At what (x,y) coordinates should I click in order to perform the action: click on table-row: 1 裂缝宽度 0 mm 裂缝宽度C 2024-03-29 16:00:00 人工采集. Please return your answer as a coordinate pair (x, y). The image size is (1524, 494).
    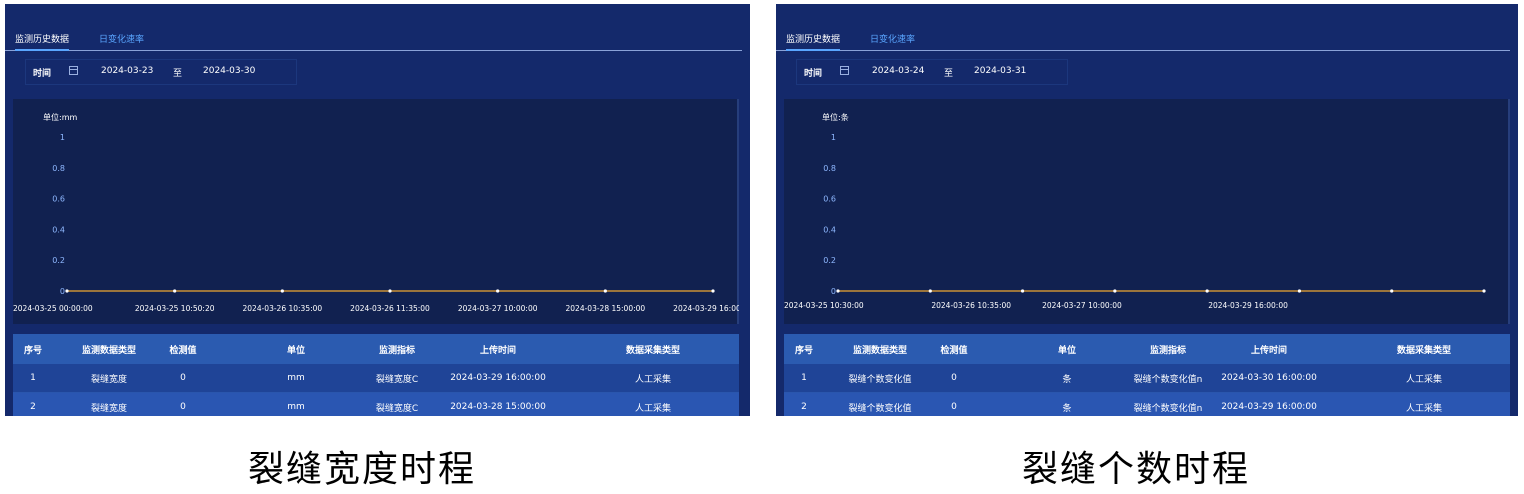
    Looking at the image, I should click on (376, 378).